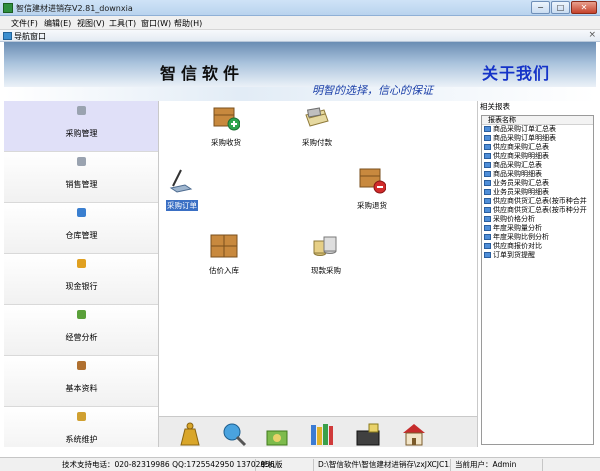  What do you see at coordinates (81, 314) in the screenshot?
I see `analysis-icon` at bounding box center [81, 314].